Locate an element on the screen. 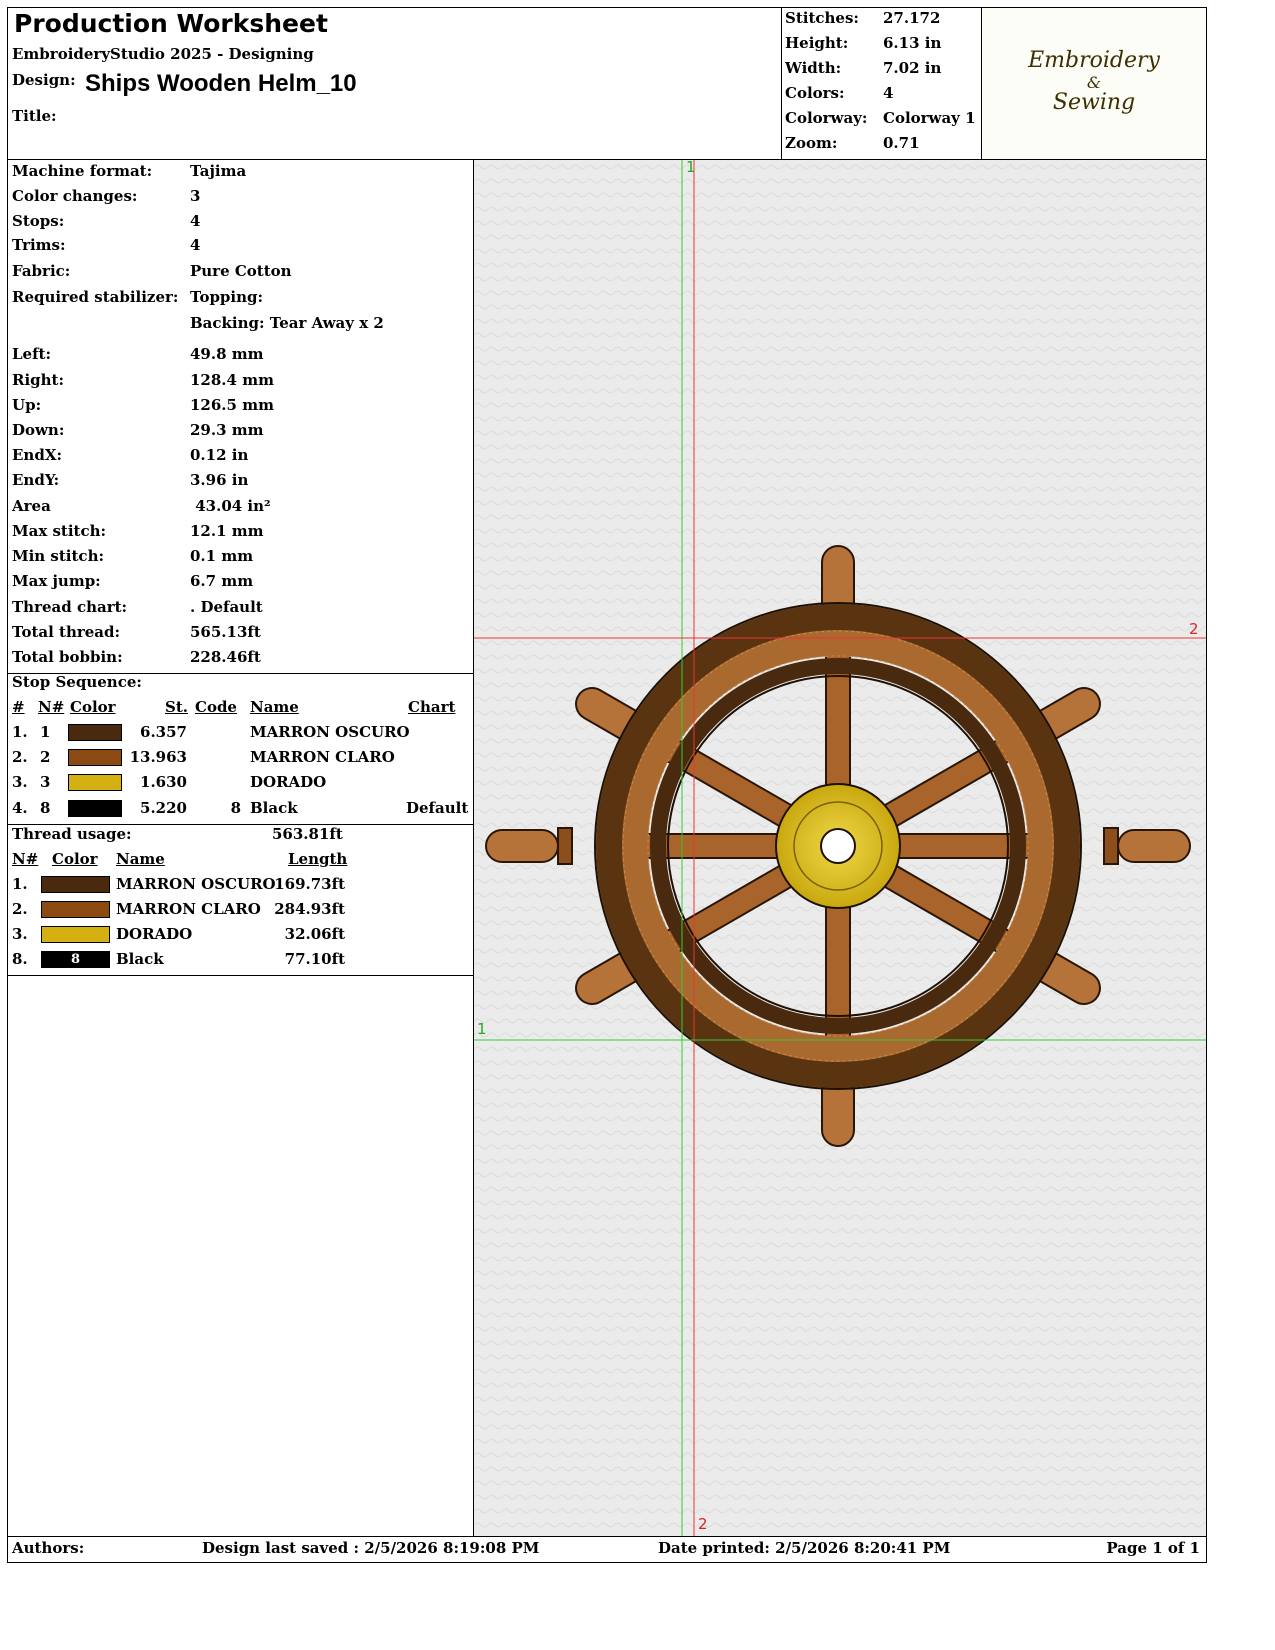 This screenshot has width=1275, height=1650. summary-value: 4 is located at coordinates (888, 93).